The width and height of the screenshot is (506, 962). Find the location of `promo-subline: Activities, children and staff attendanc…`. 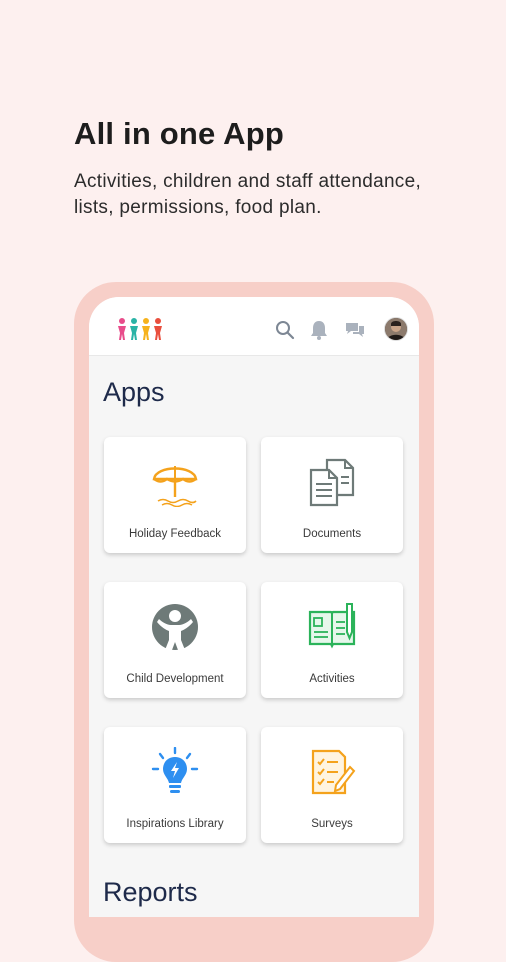

promo-subline: Activities, children and staff attendanc… is located at coordinates (248, 194).